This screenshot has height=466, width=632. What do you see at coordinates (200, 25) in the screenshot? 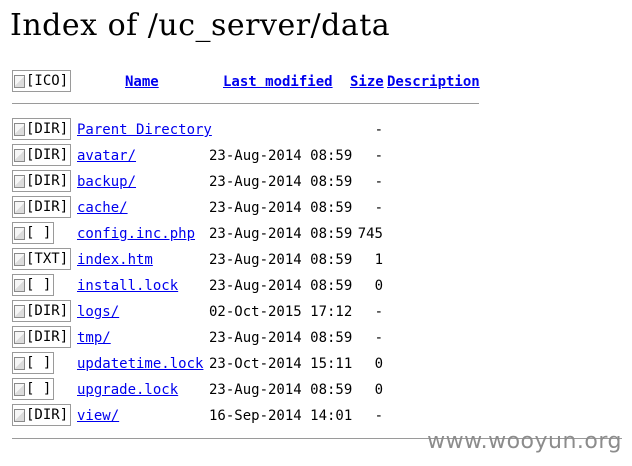
I see `page-title: Index of /uc_server/data` at bounding box center [200, 25].